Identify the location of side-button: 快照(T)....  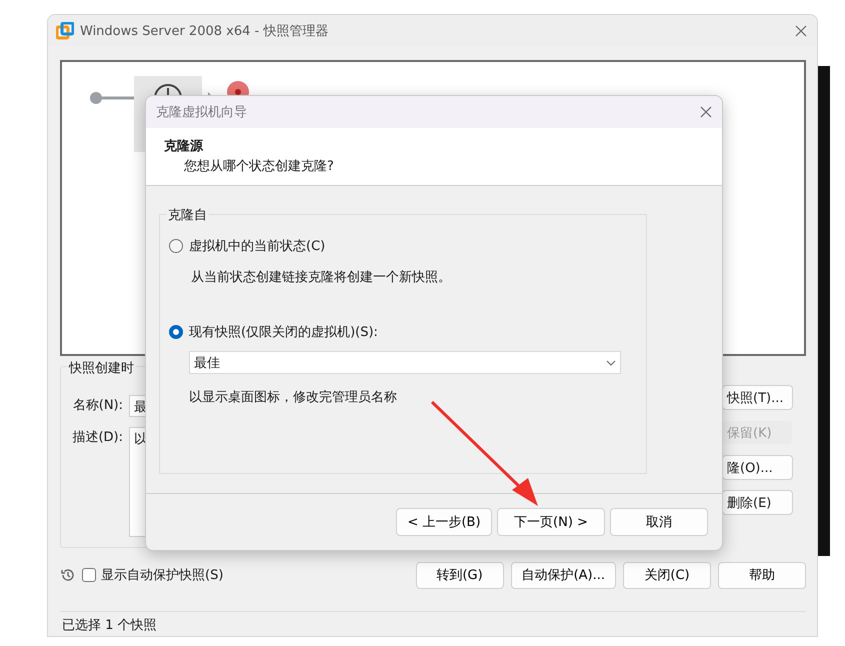
(757, 397).